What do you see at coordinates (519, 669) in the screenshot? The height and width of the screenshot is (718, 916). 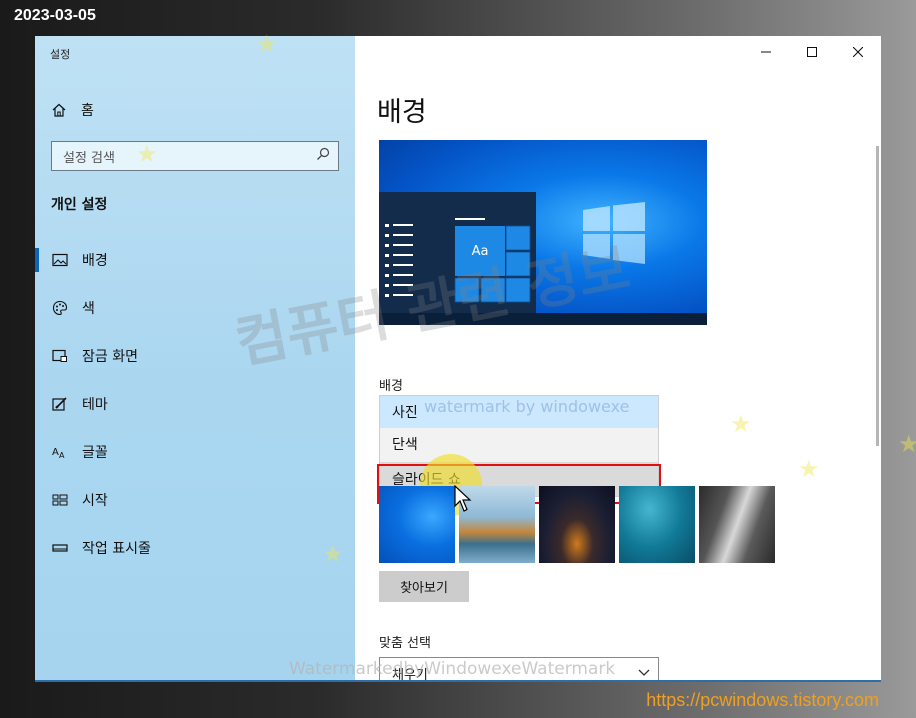 I see `fit-select: 채우기` at bounding box center [519, 669].